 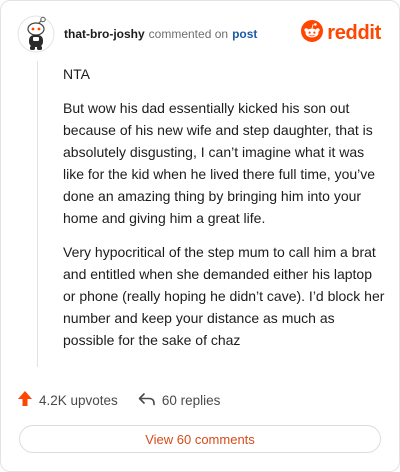 I want to click on reply-arrow-icon, so click(x=150, y=400).